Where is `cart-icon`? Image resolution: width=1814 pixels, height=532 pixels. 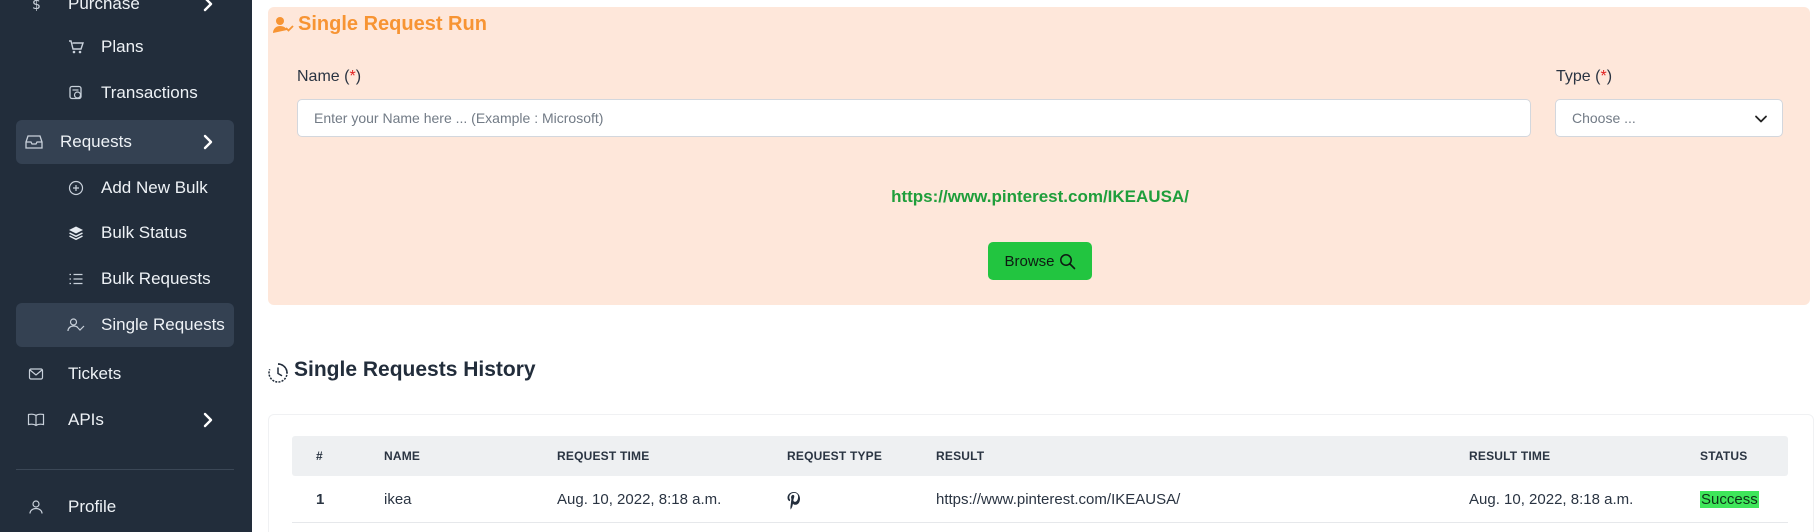 cart-icon is located at coordinates (76, 47).